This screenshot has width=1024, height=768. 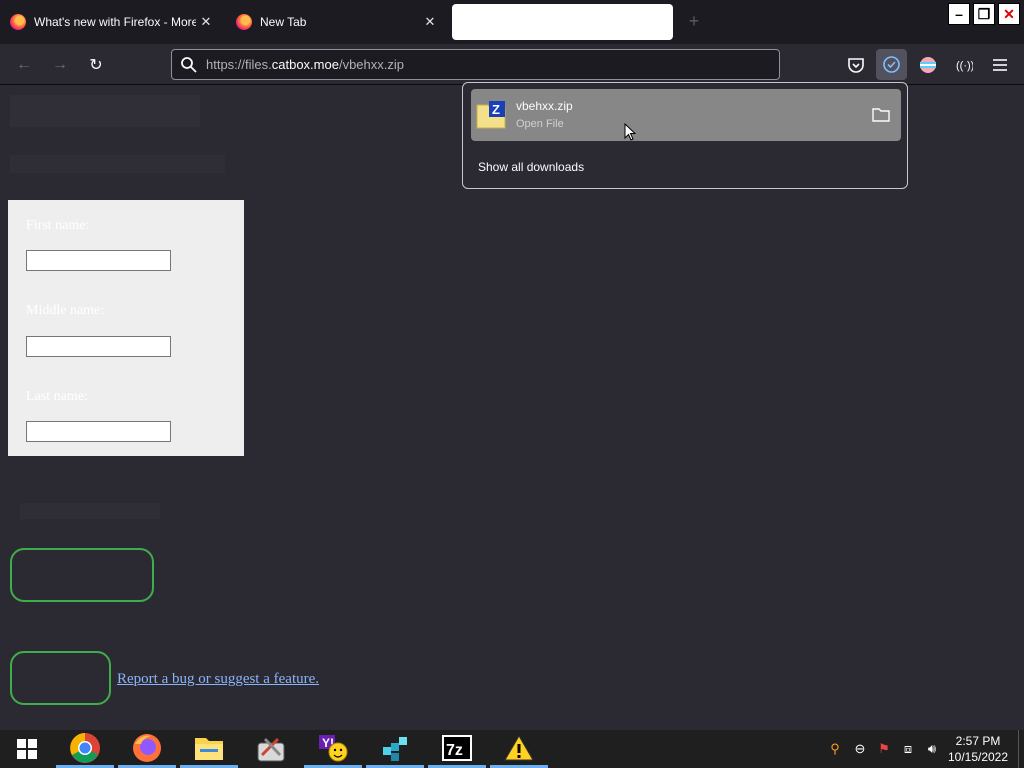 I want to click on start-button, so click(x=27, y=749).